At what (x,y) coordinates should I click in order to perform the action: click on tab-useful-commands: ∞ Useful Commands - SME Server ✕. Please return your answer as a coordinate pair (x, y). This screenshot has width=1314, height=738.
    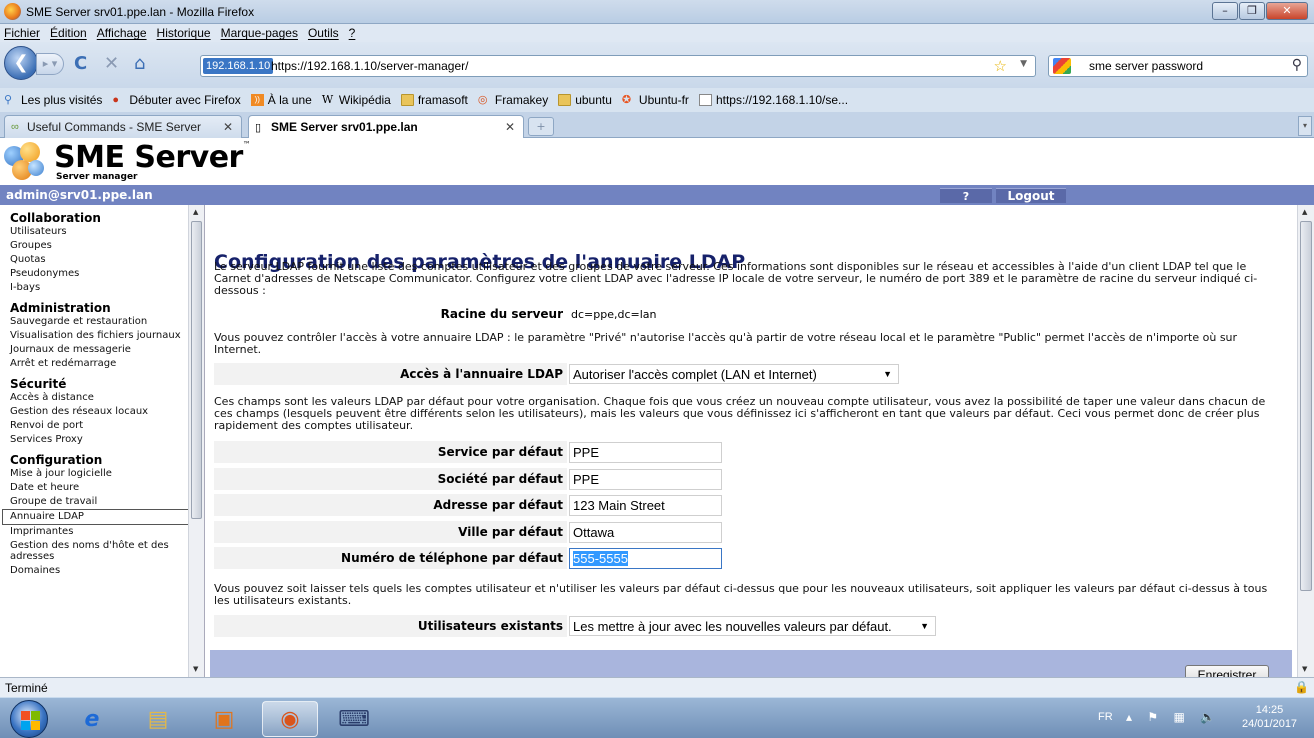
    Looking at the image, I should click on (123, 126).